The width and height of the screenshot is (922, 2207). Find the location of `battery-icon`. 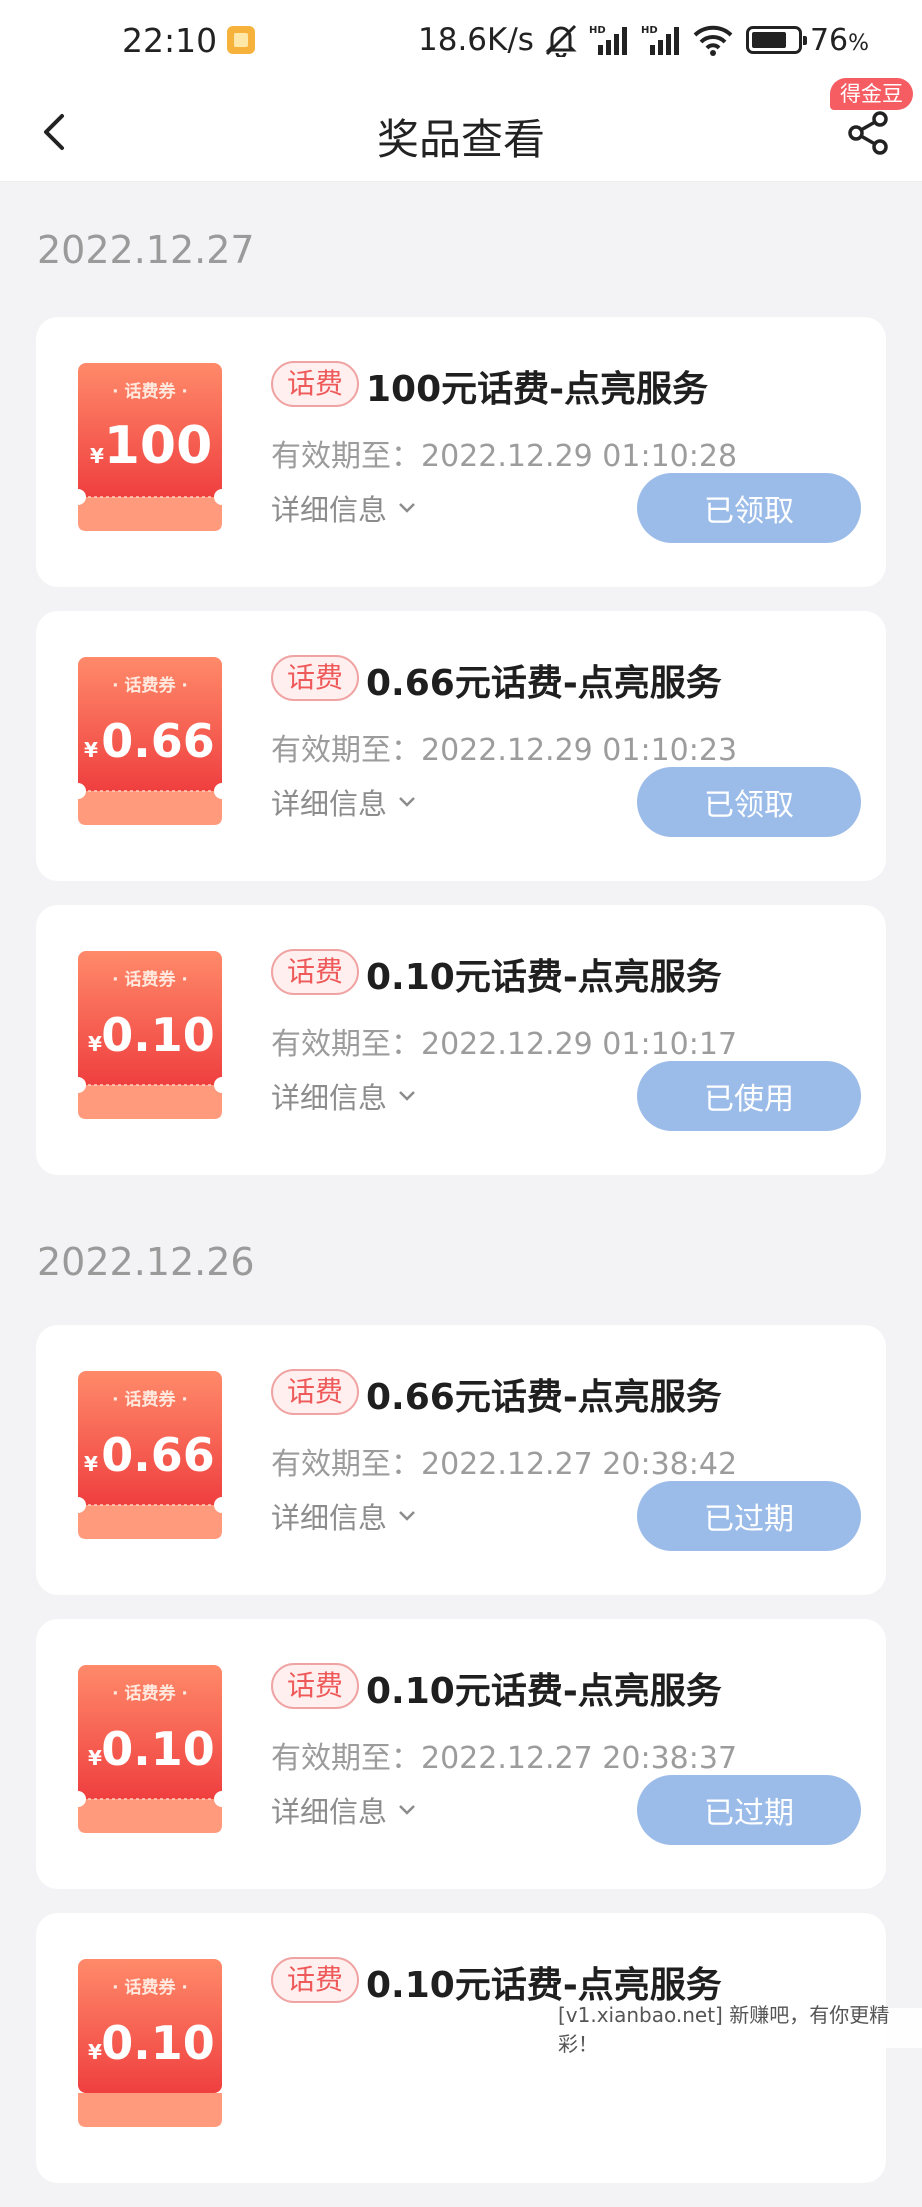

battery-icon is located at coordinates (776, 40).